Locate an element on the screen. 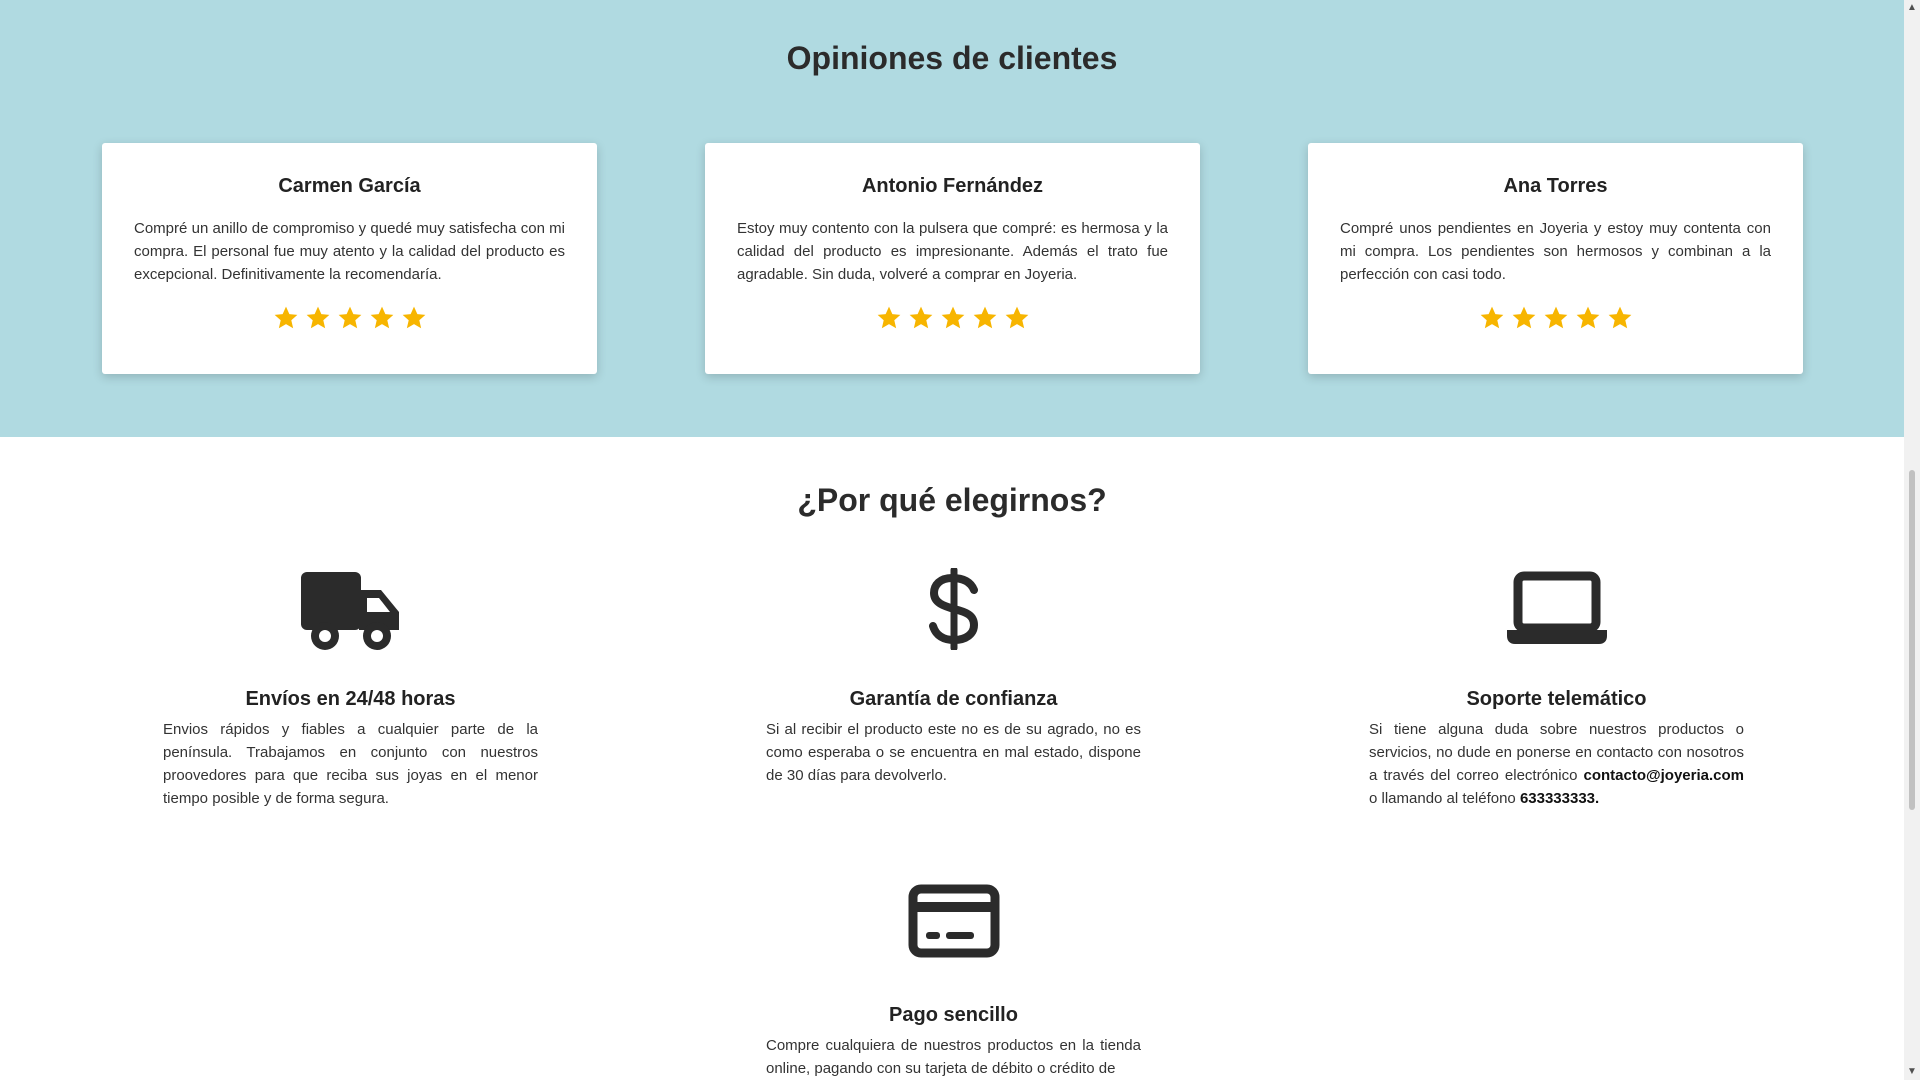  support-text-phone-intro: o llamando al teléfono is located at coordinates (1444, 798).